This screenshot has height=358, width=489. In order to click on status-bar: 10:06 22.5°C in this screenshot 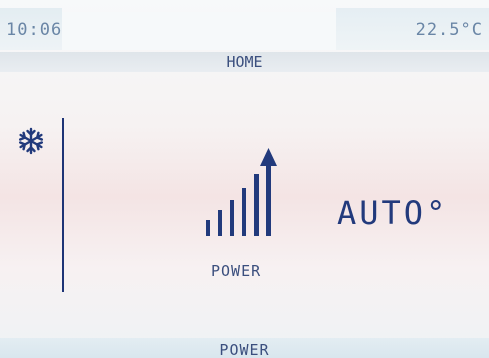, I will do `click(244, 29)`.